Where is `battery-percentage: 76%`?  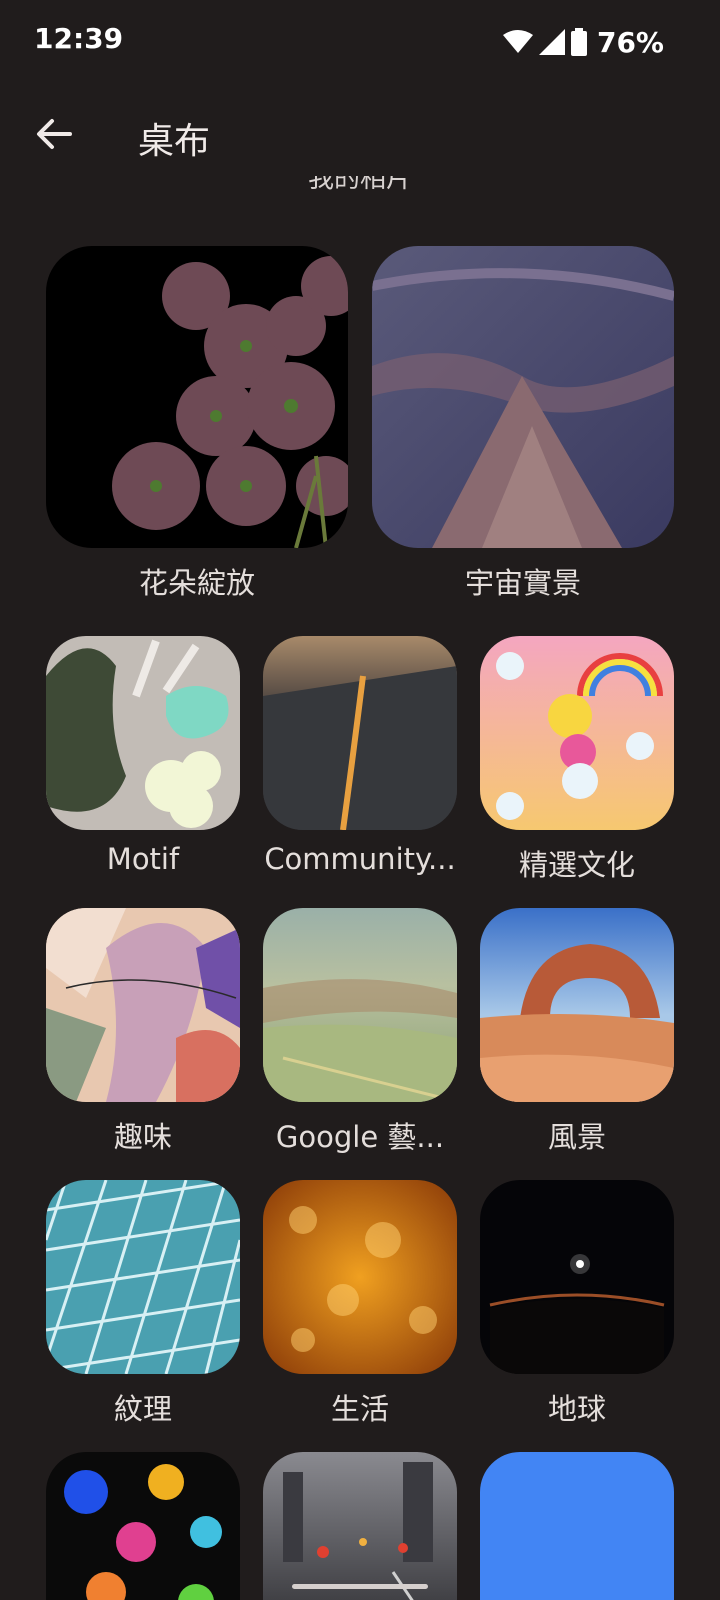 battery-percentage: 76% is located at coordinates (630, 42).